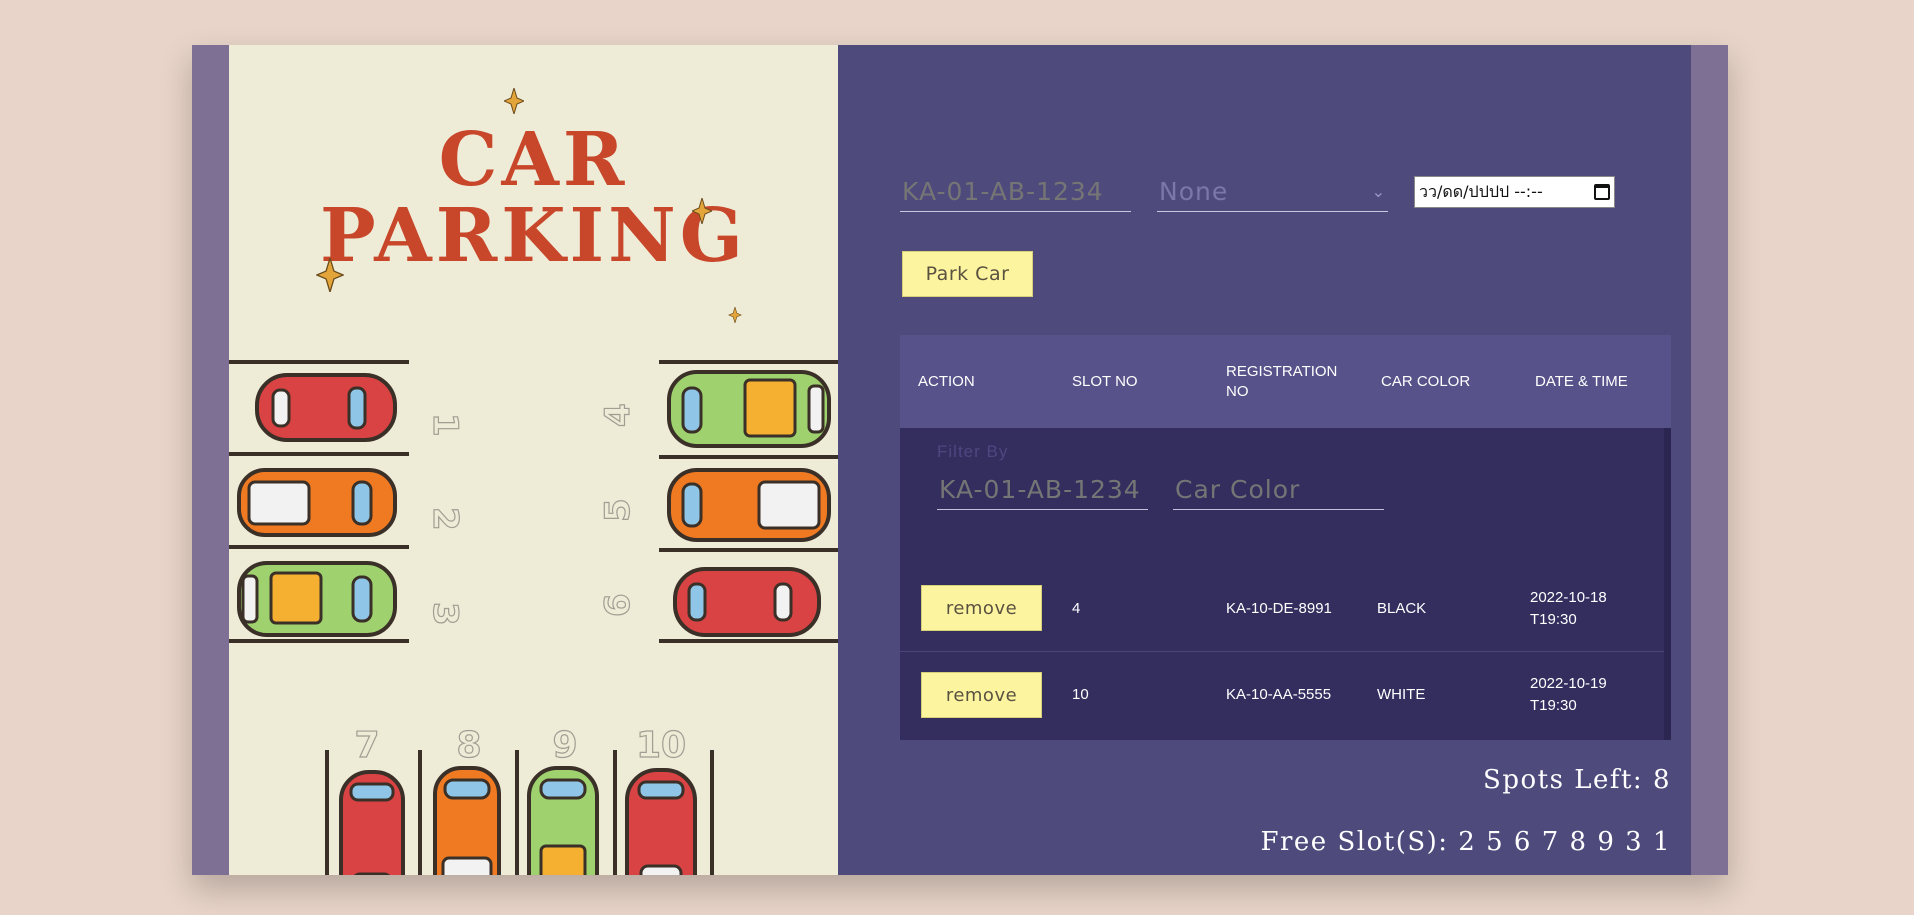 The width and height of the screenshot is (1914, 915). What do you see at coordinates (1602, 192) in the screenshot?
I see `calendar-icon` at bounding box center [1602, 192].